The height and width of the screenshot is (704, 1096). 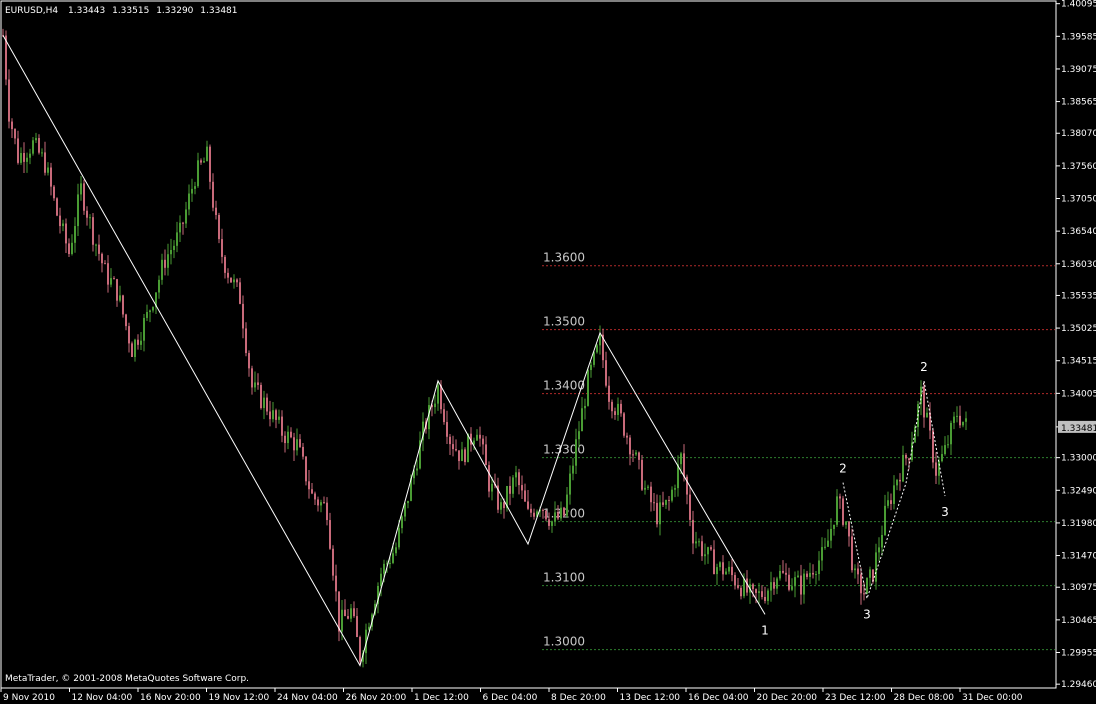 I want to click on x-tick-label: 16 Dec 04:00, so click(x=718, y=698).